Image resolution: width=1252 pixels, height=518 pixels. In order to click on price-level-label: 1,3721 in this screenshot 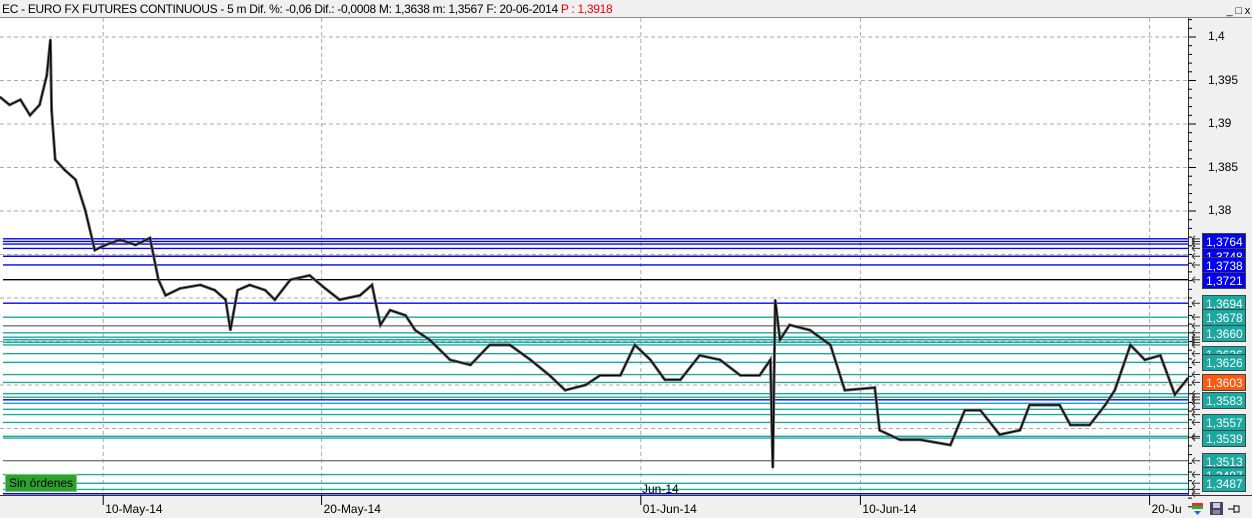, I will do `click(1224, 280)`.